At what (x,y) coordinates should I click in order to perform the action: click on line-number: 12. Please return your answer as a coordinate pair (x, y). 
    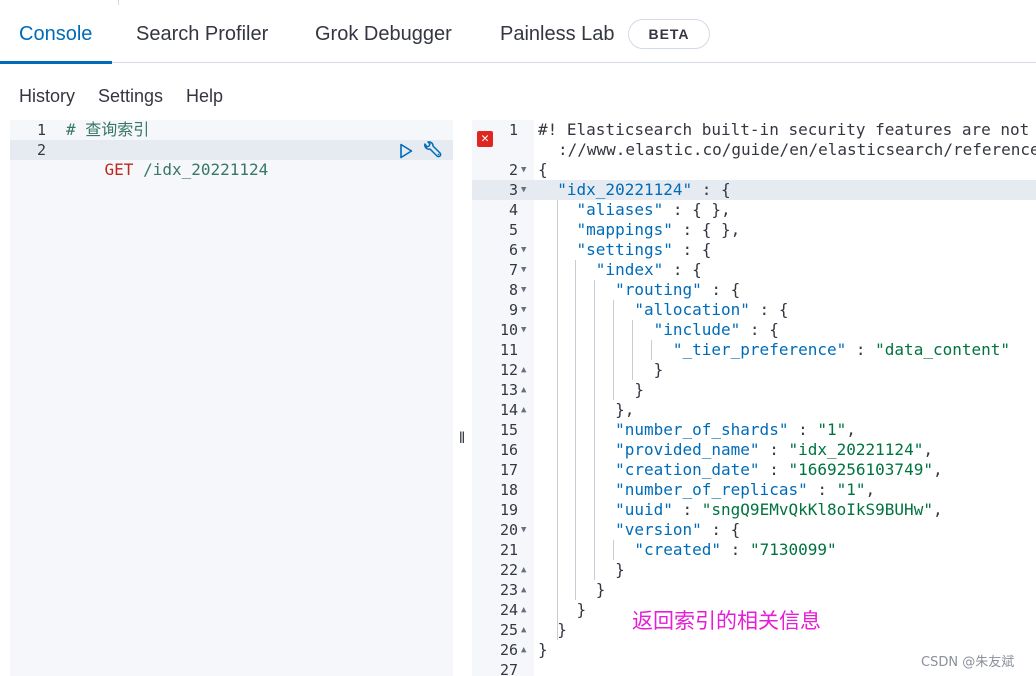
    Looking at the image, I should click on (508, 370).